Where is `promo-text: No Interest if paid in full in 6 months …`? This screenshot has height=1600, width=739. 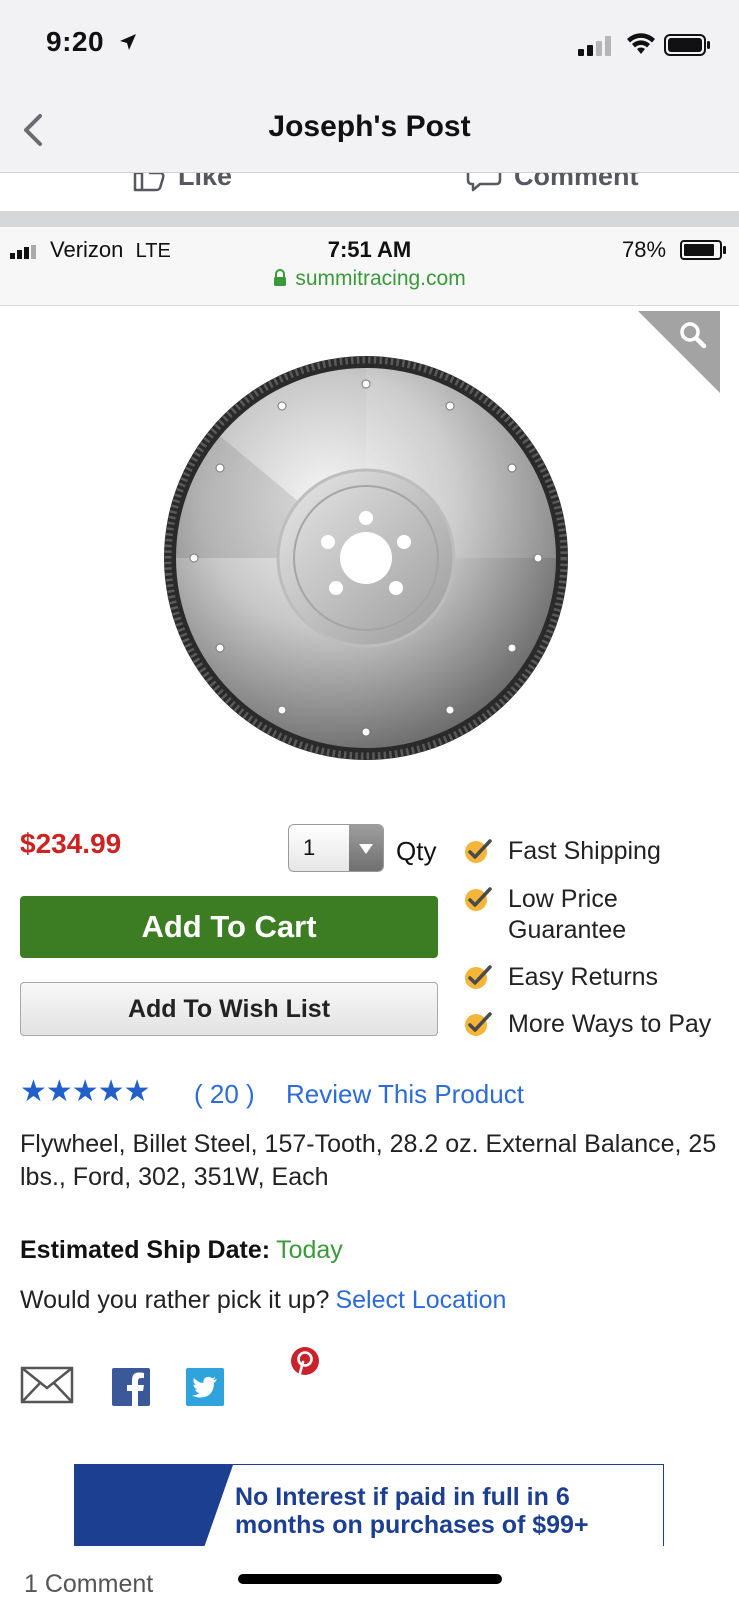 promo-text: No Interest if paid in full in 6 months … is located at coordinates (412, 1511).